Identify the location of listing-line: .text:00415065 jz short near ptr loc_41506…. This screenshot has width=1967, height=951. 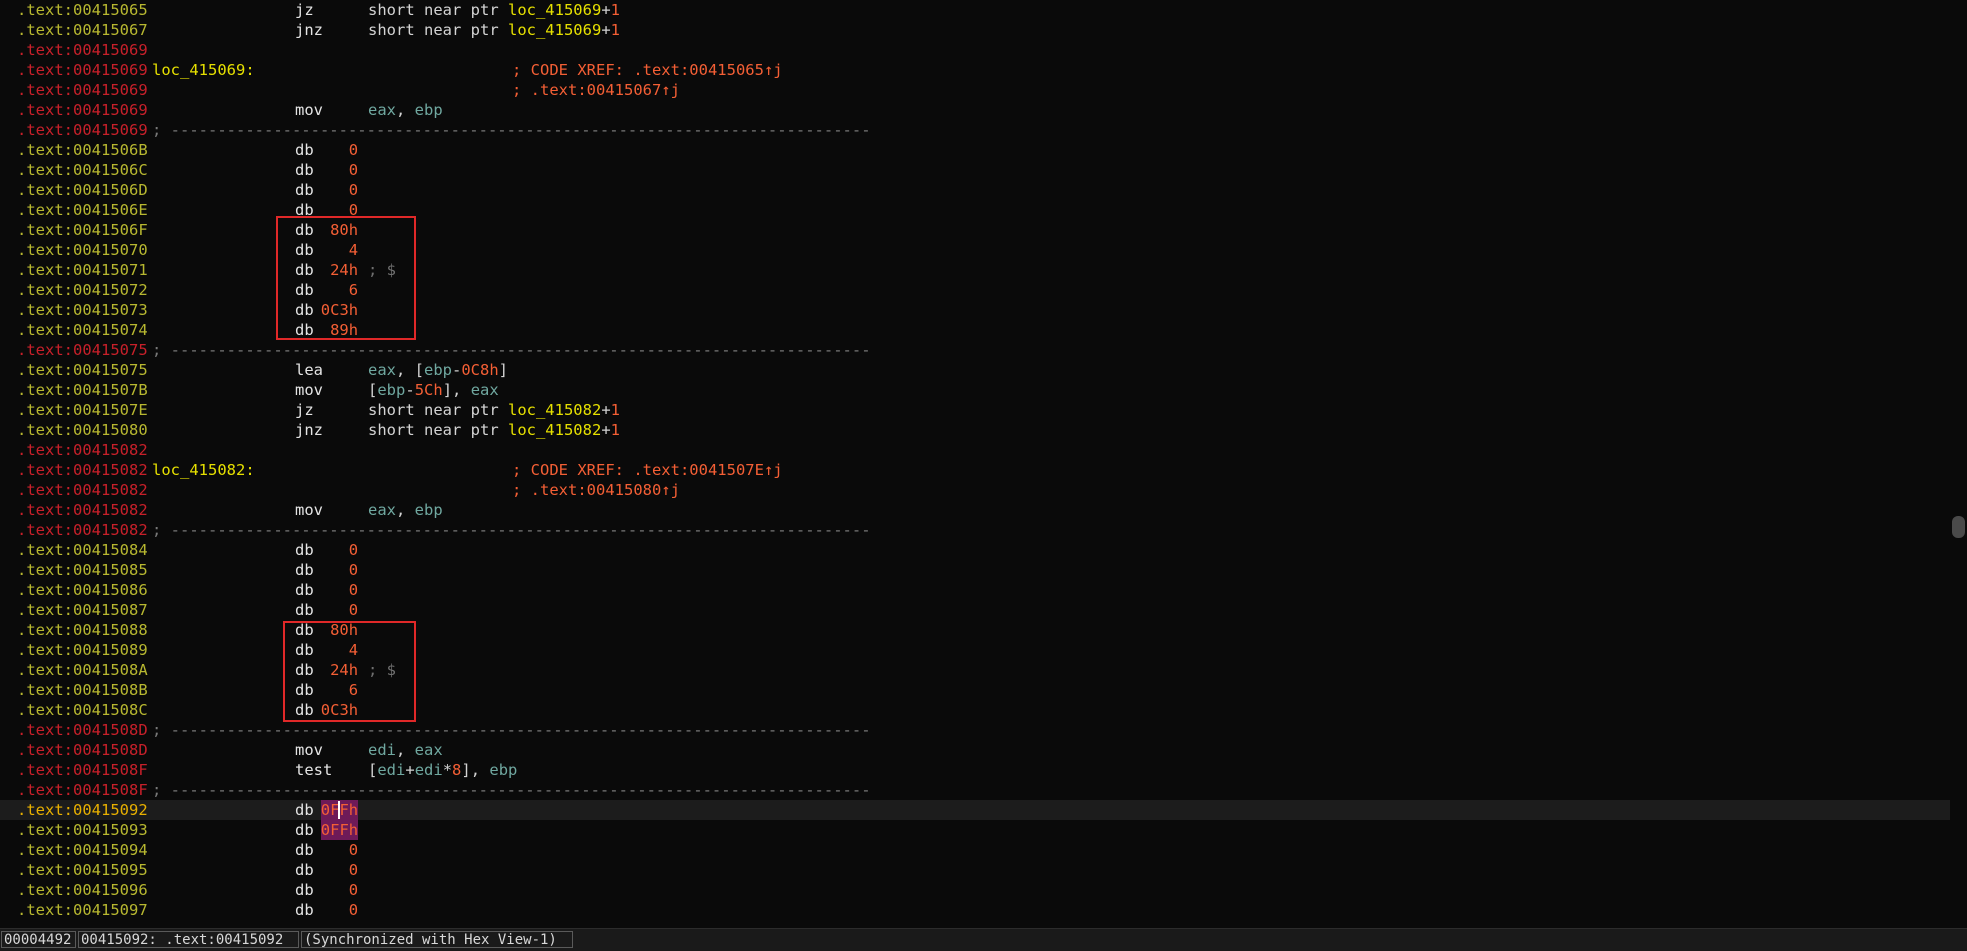
(975, 10).